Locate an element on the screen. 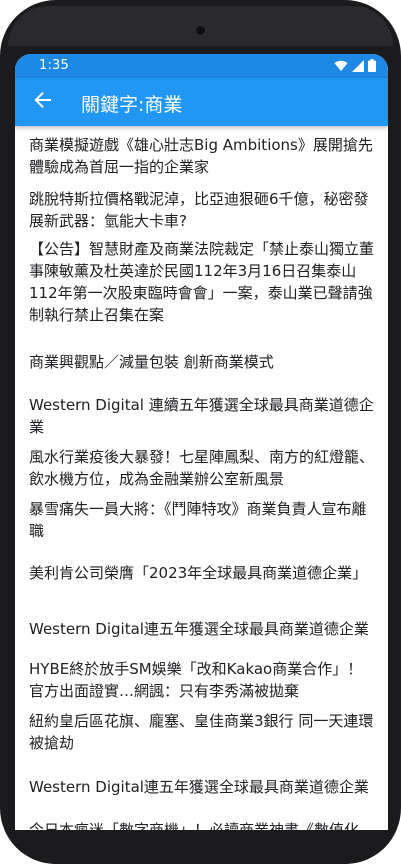 The image size is (401, 864). back-button is located at coordinates (43, 102).